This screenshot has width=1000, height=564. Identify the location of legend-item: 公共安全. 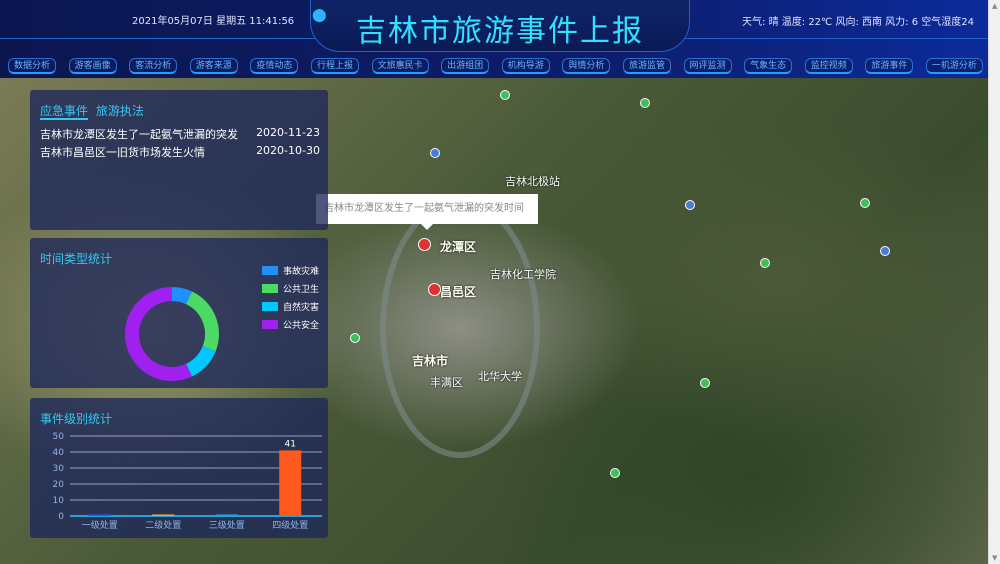
(290, 324).